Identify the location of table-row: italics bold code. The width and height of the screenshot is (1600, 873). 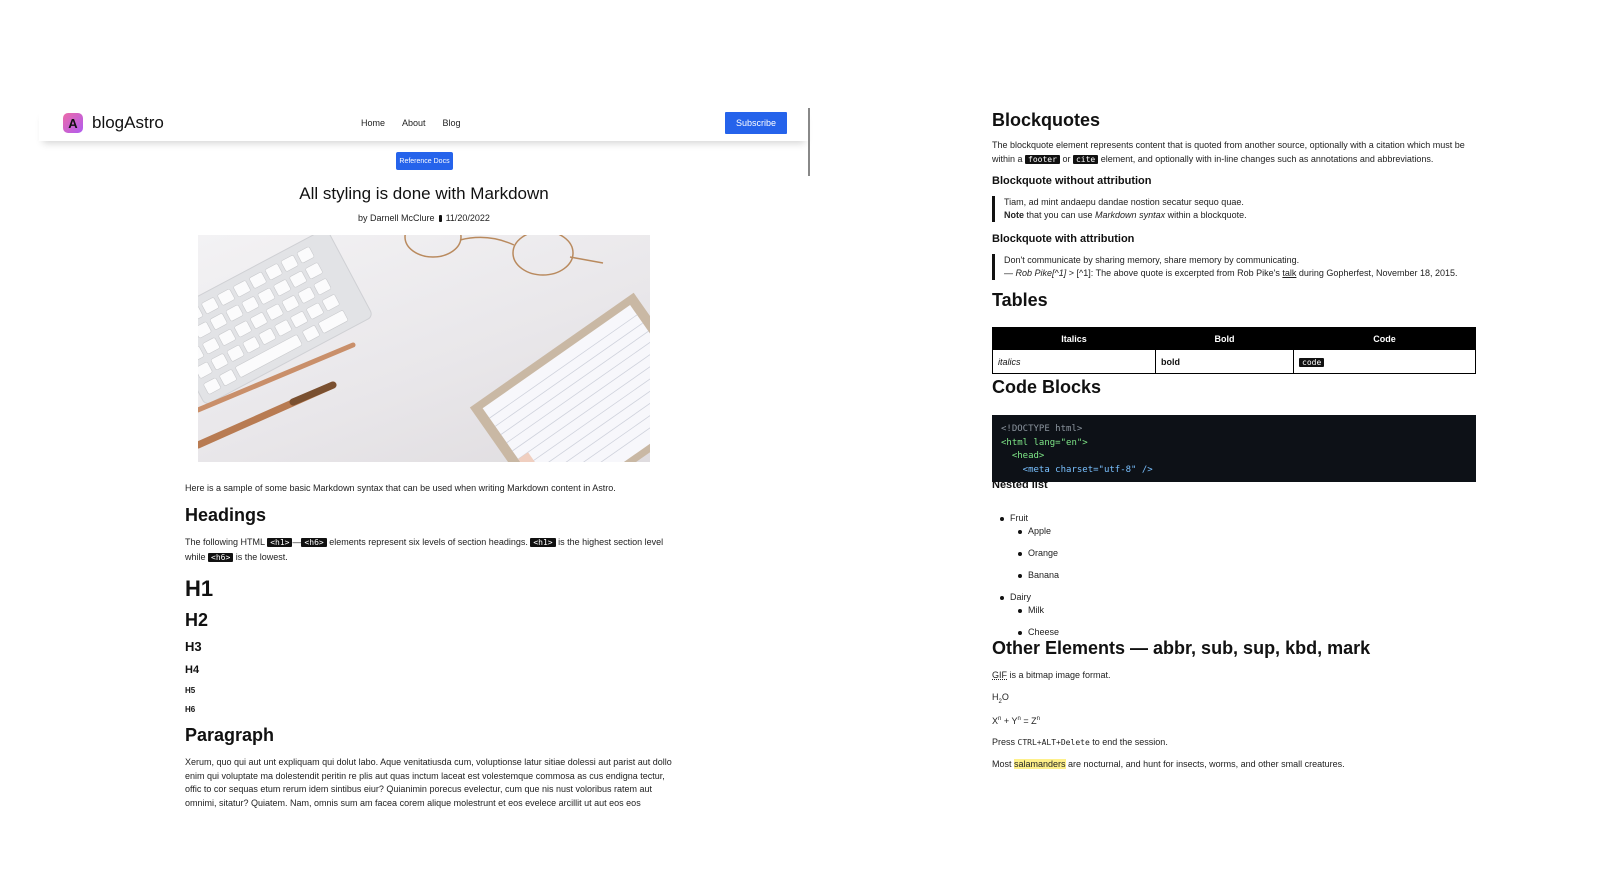
(1234, 361).